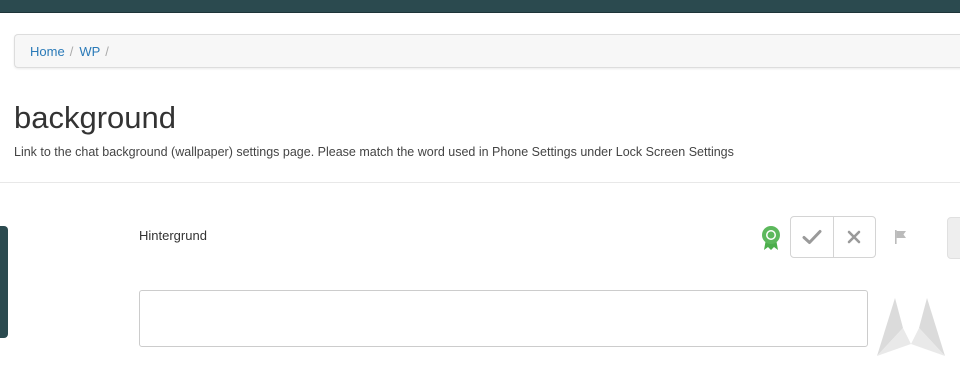  Describe the element at coordinates (4, 282) in the screenshot. I see `side-panel-tab` at that location.